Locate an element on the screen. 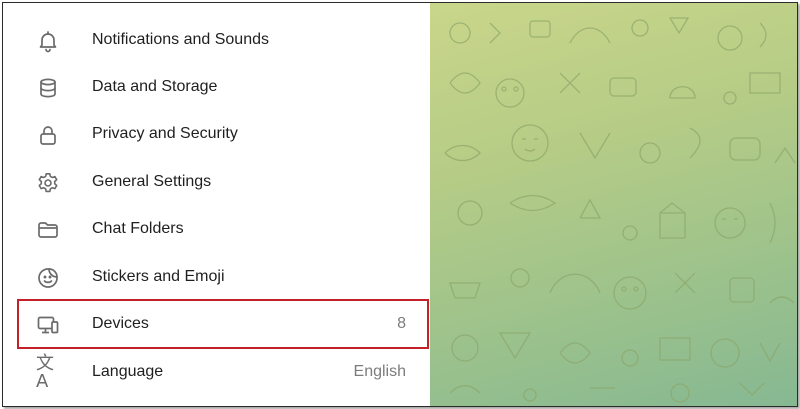  menu-item-general-settings: General Settings is located at coordinates (216, 182).